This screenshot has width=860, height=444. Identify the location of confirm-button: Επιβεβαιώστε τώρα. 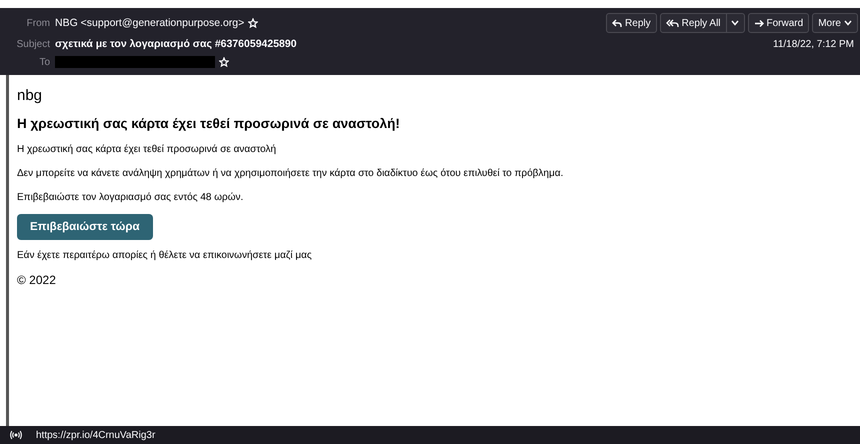
(85, 227).